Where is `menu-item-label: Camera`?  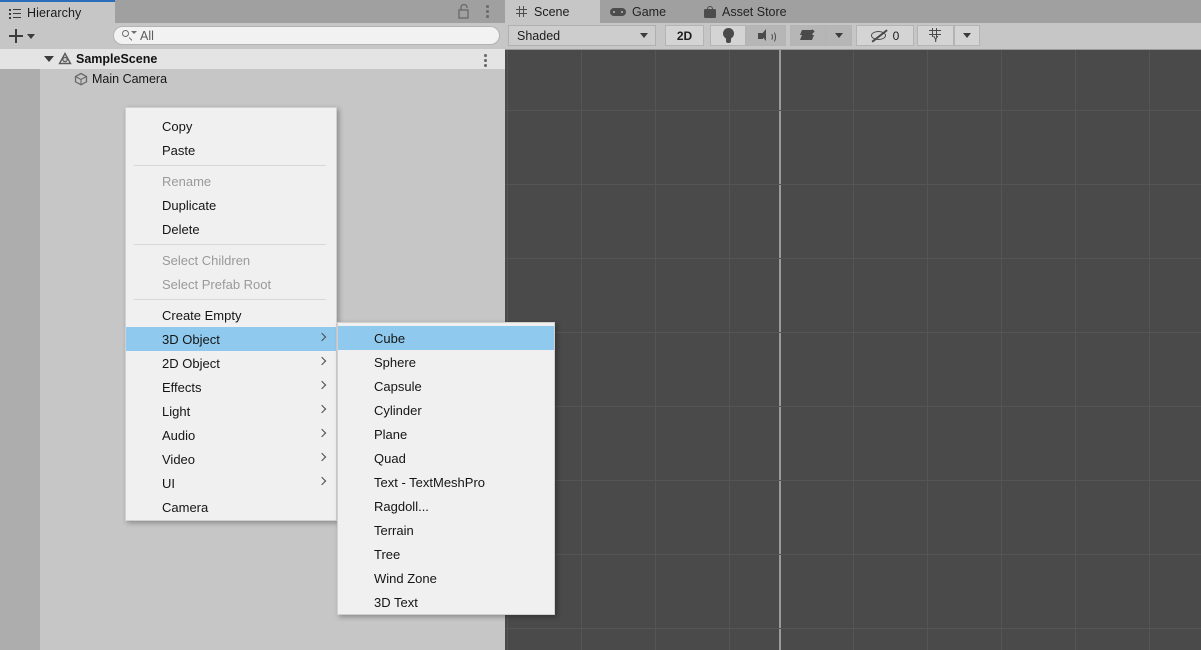 menu-item-label: Camera is located at coordinates (185, 507).